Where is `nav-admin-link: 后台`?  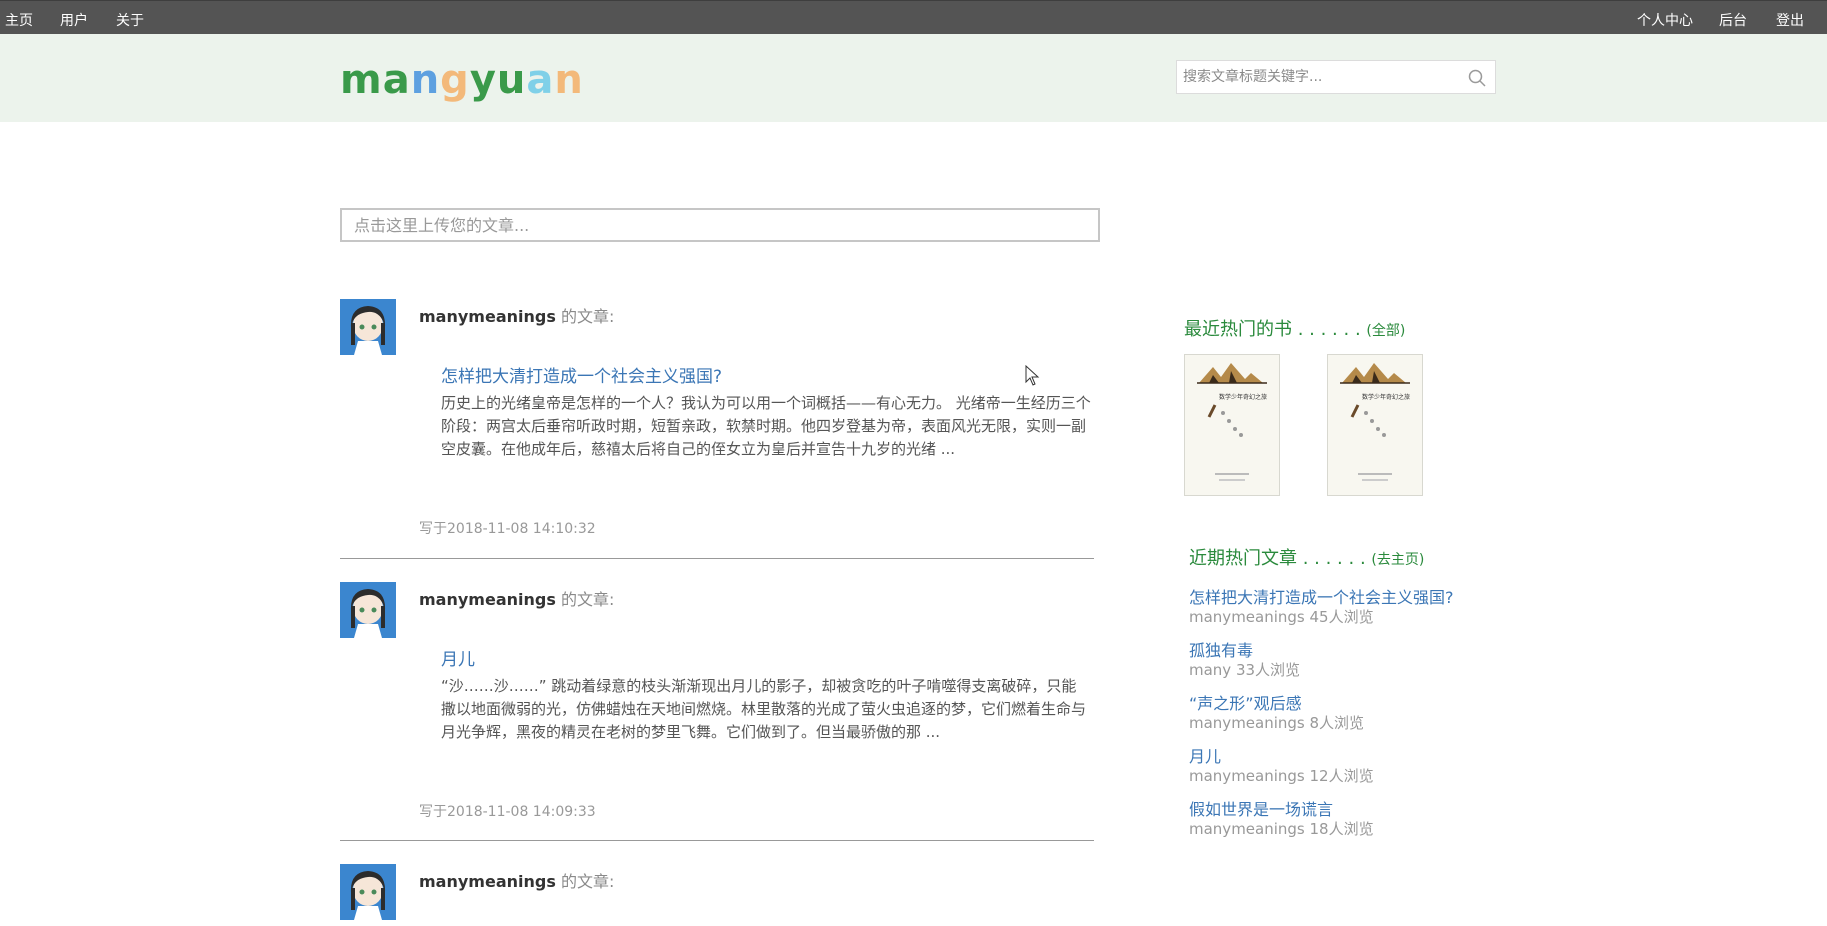
nav-admin-link: 后台 is located at coordinates (1733, 20).